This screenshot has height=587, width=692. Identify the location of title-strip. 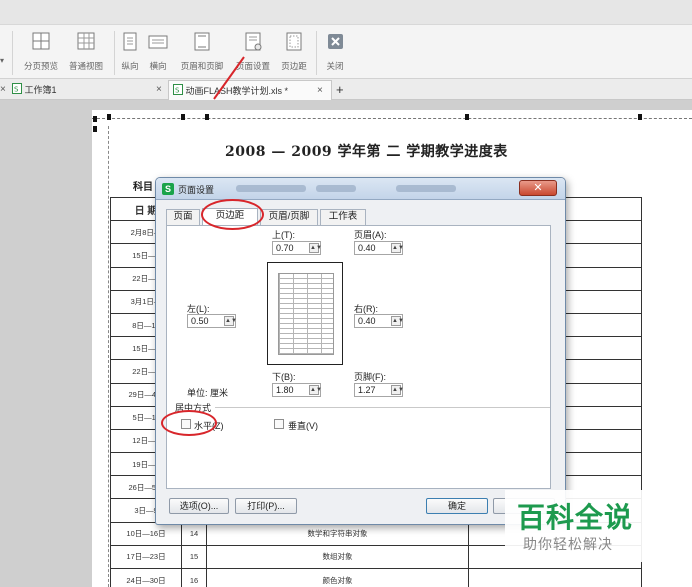
(346, 12).